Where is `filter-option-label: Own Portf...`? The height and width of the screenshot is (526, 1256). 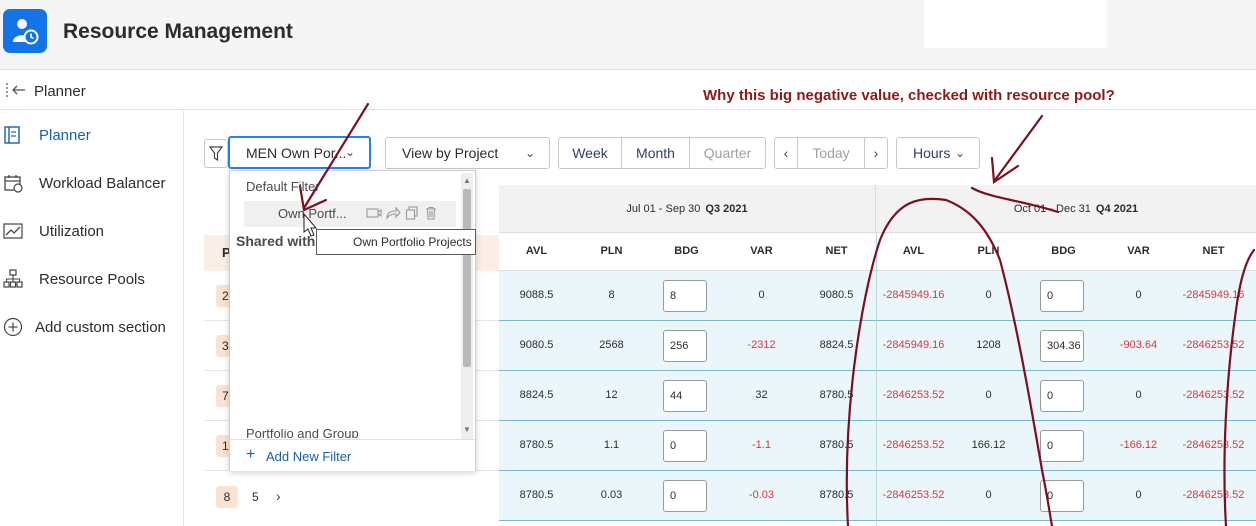 filter-option-label: Own Portf... is located at coordinates (312, 213).